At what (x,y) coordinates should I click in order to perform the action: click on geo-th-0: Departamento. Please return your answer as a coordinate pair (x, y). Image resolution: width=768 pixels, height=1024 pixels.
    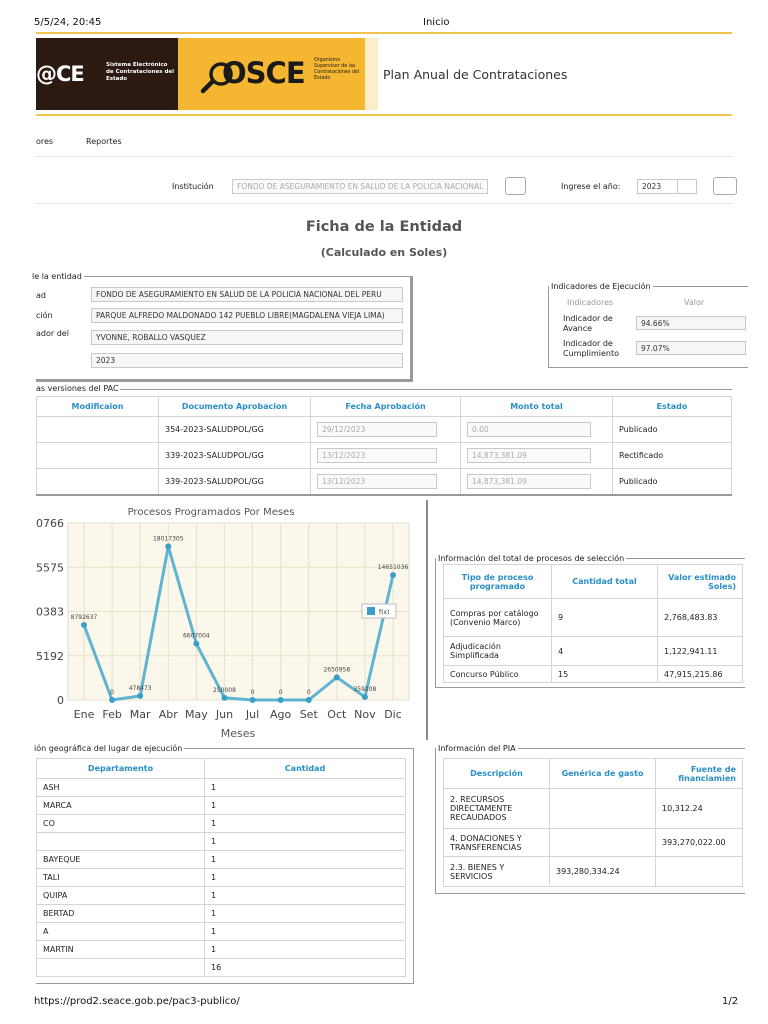
    Looking at the image, I should click on (120, 768).